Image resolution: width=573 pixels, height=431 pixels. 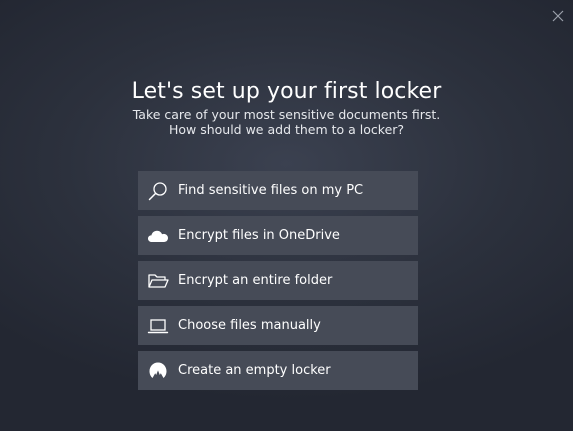 I want to click on close-button, so click(x=558, y=16).